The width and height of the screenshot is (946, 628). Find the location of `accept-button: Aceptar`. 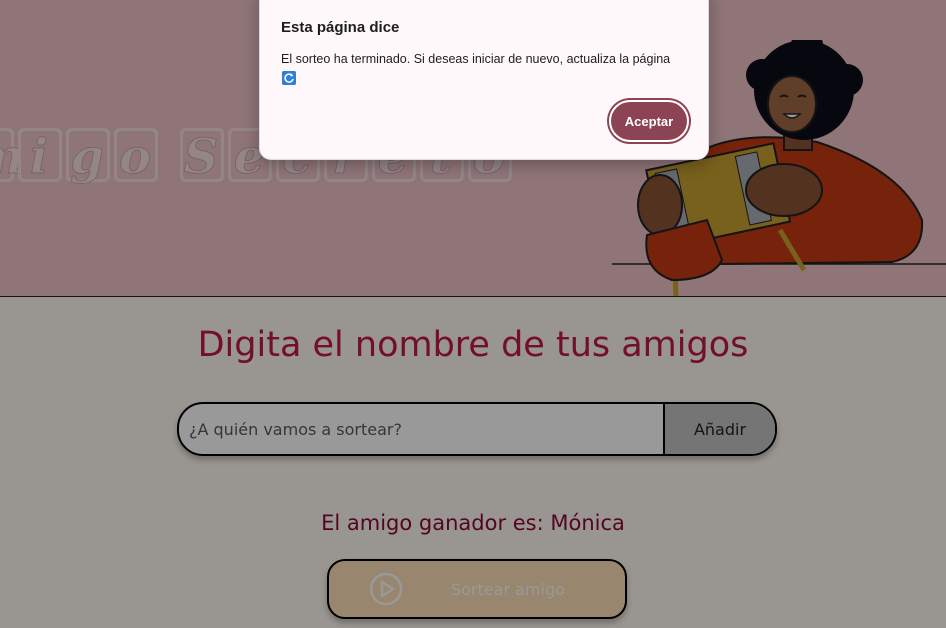

accept-button: Aceptar is located at coordinates (649, 121).